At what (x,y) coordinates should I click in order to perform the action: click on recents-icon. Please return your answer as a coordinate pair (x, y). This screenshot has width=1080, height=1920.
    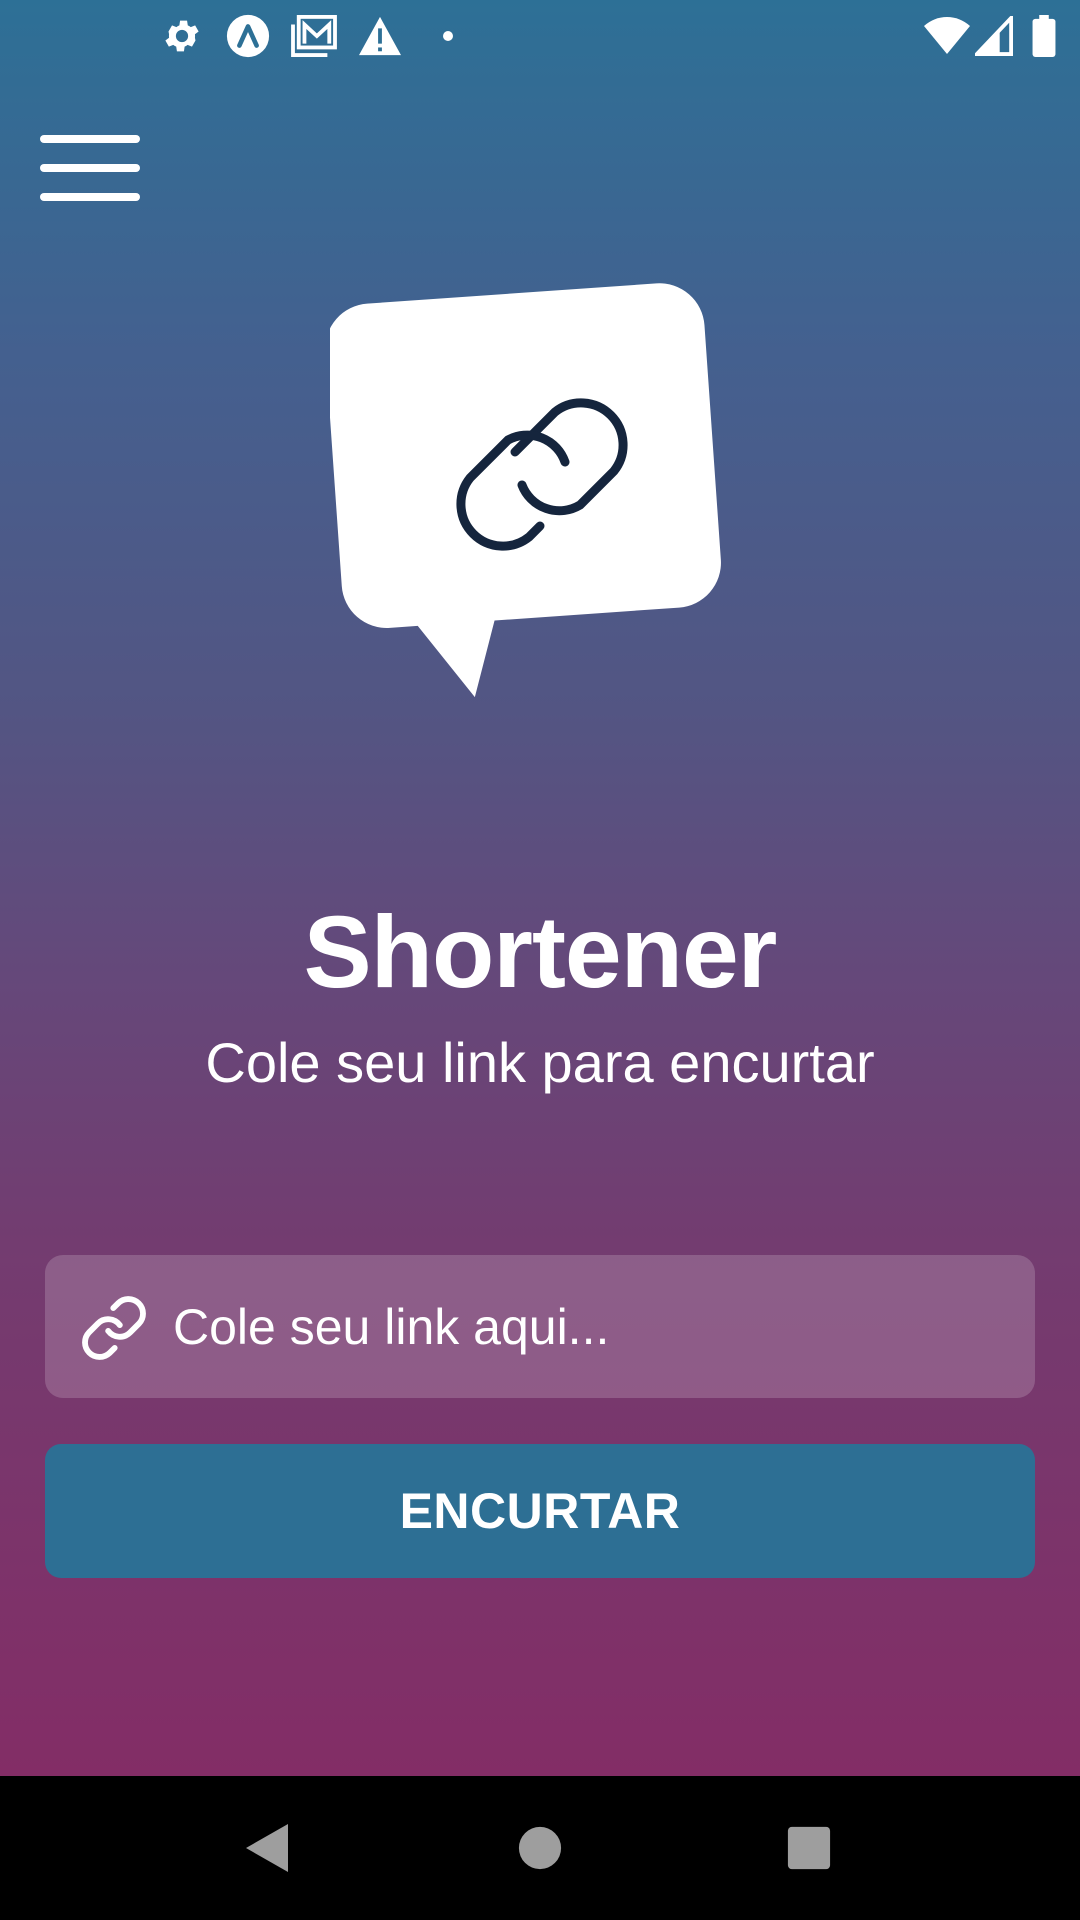
    Looking at the image, I should click on (809, 1848).